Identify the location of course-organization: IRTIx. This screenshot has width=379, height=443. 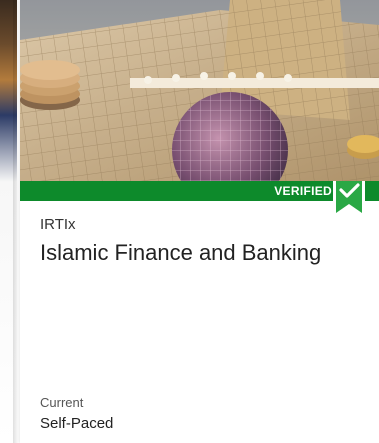
(58, 224).